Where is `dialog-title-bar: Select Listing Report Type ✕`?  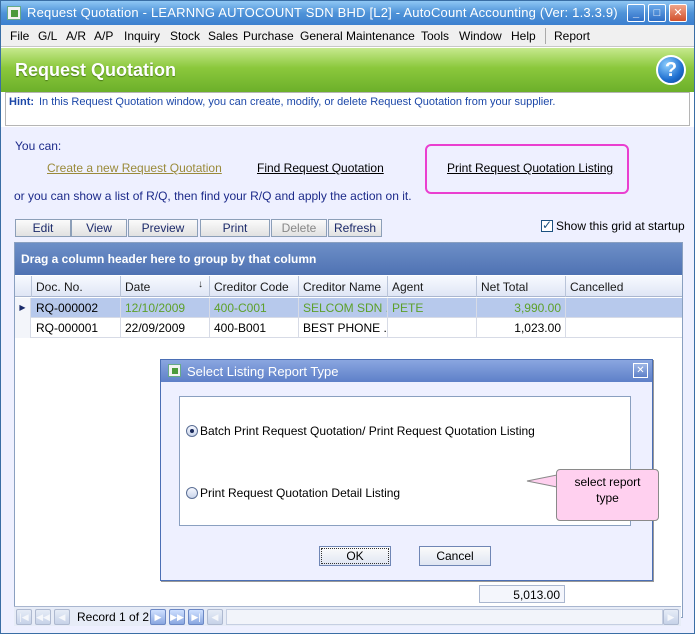
dialog-title-bar: Select Listing Report Type ✕ is located at coordinates (406, 371).